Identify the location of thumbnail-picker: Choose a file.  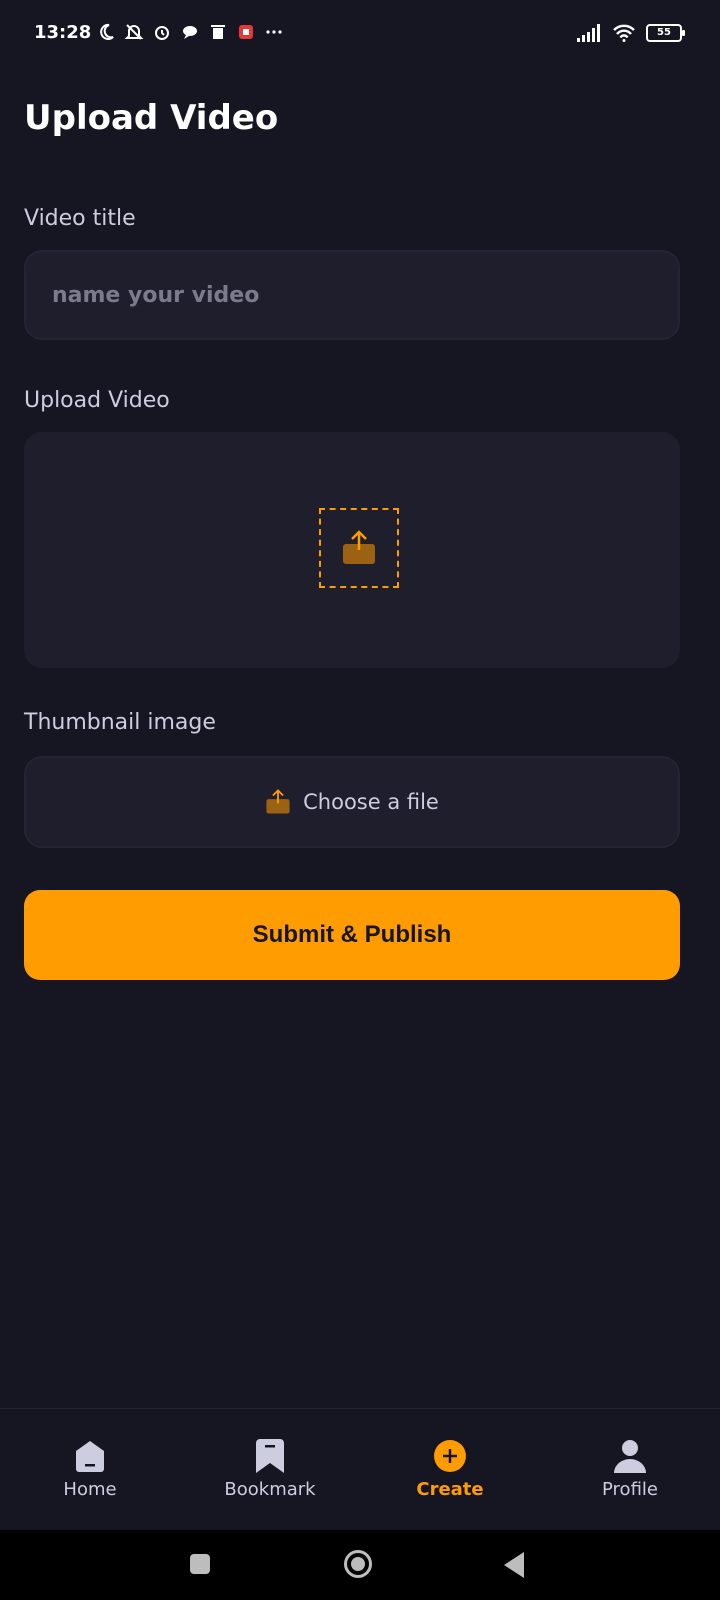
(352, 802).